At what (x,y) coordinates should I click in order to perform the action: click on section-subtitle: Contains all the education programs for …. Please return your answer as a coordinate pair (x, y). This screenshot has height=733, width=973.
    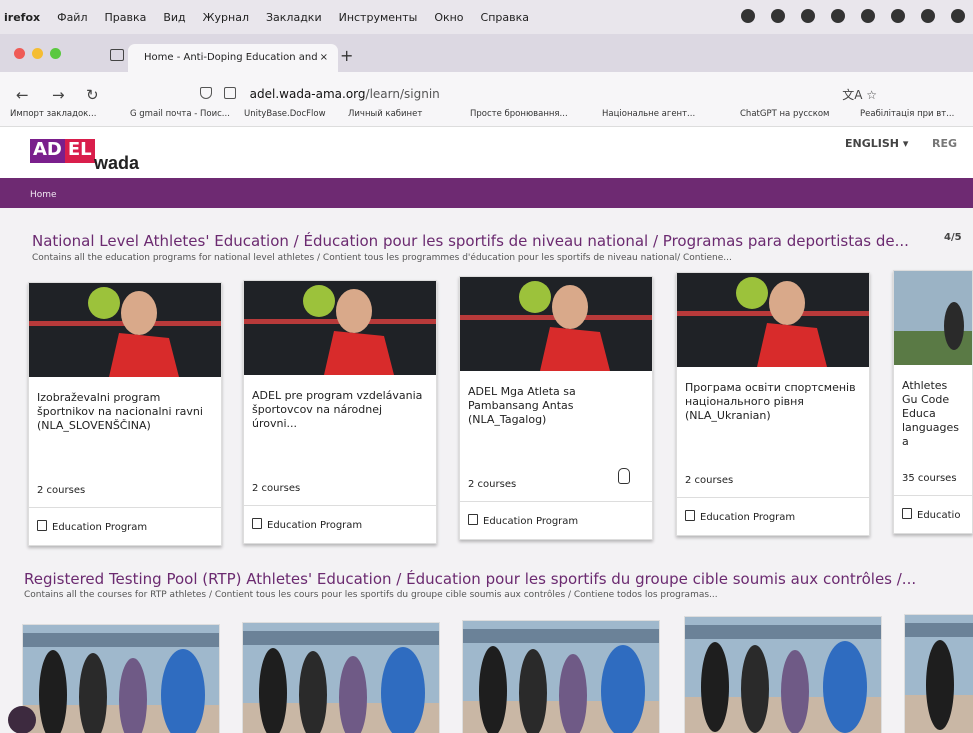
    Looking at the image, I should click on (382, 258).